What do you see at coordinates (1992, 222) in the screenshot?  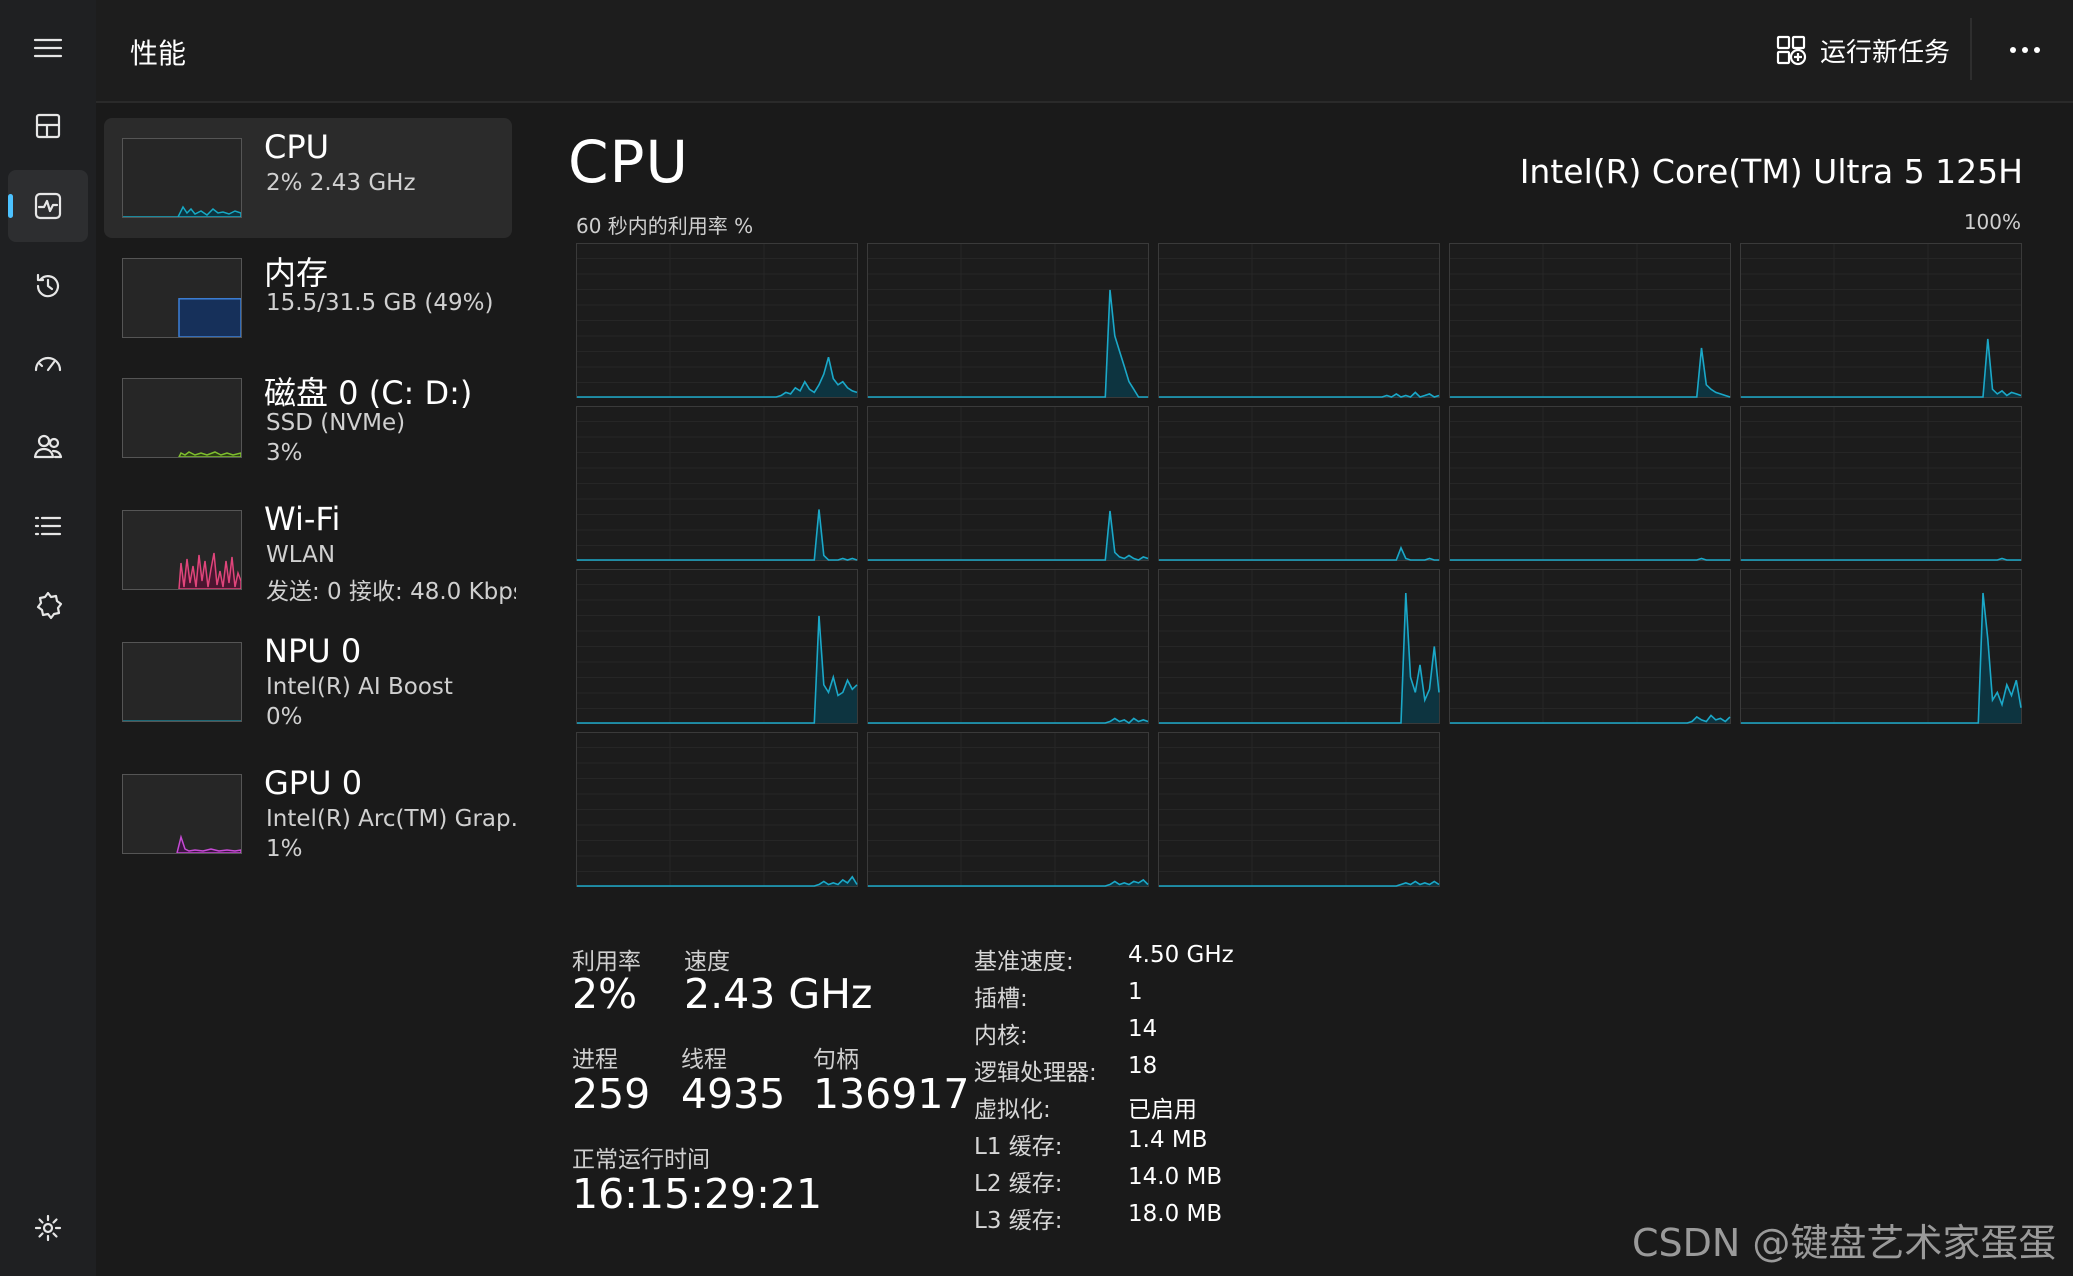 I see `graph-max-label: 100%` at bounding box center [1992, 222].